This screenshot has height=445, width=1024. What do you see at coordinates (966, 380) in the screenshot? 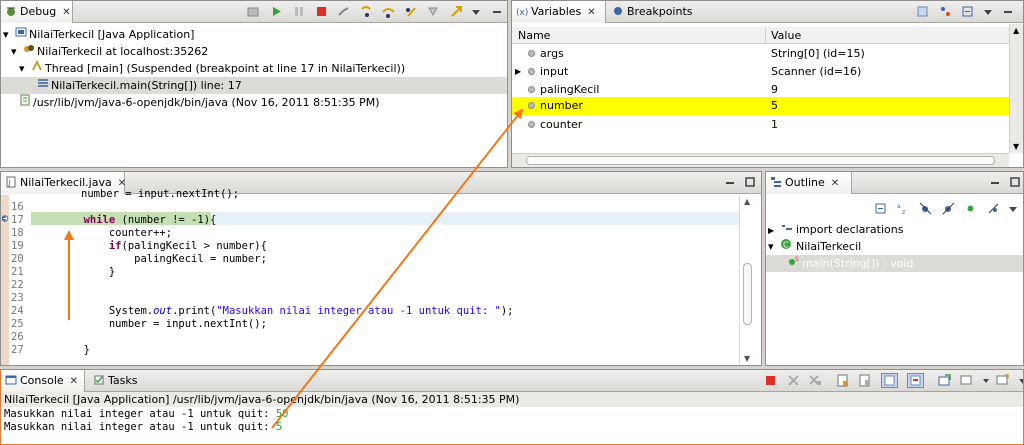
I see `display-selected-console-icon` at bounding box center [966, 380].